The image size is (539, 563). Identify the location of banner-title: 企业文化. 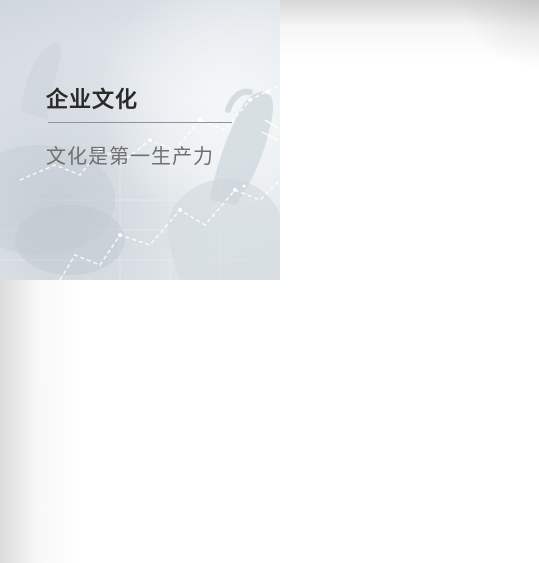
(92, 100).